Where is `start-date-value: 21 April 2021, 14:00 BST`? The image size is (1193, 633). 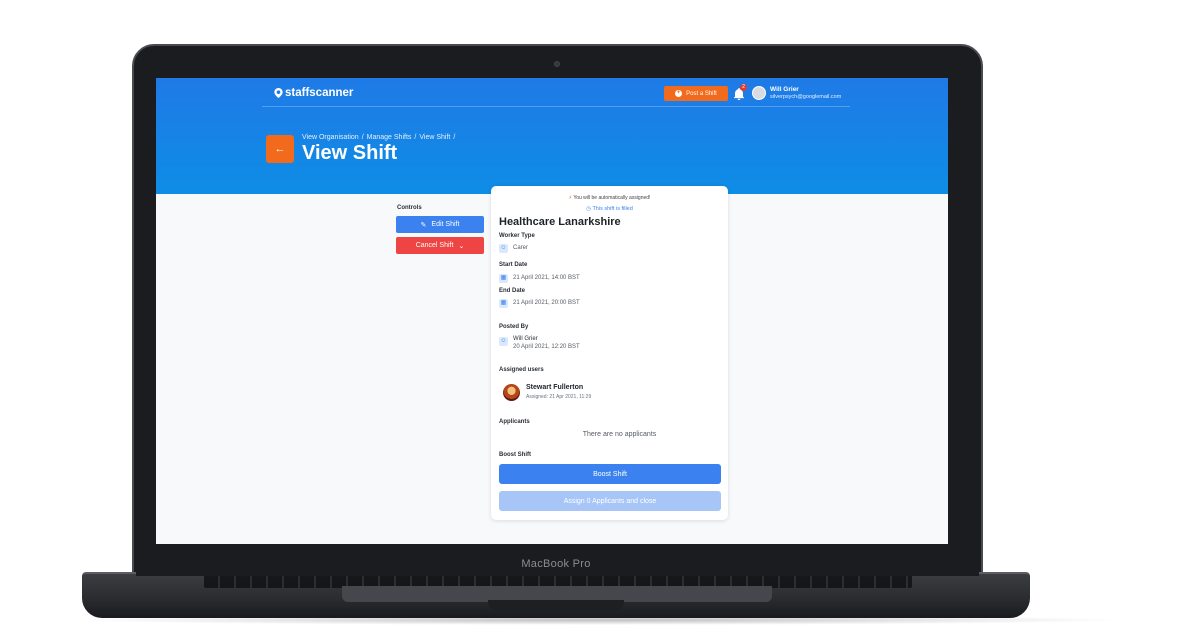
start-date-value: 21 April 2021, 14:00 BST is located at coordinates (546, 278).